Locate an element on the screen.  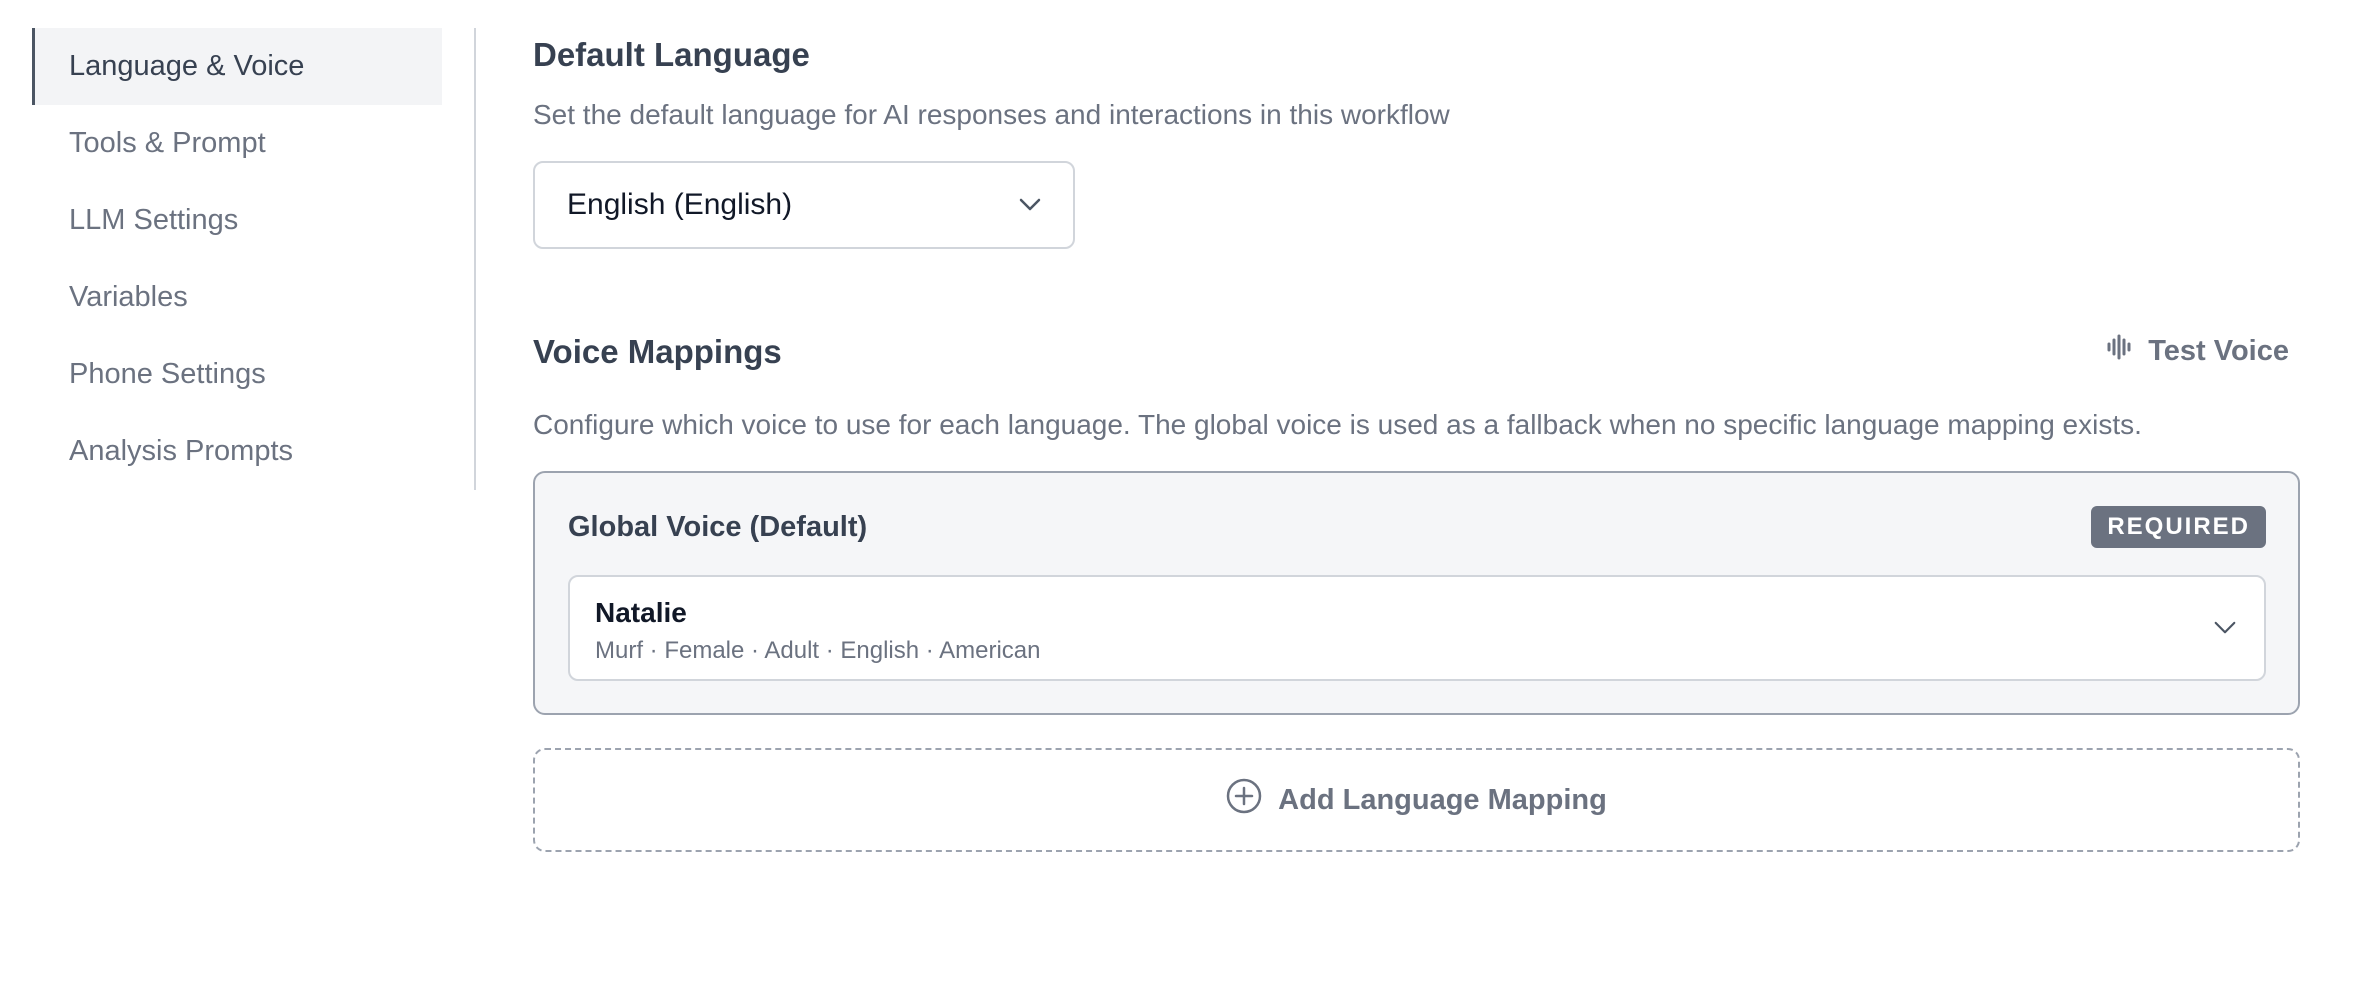
sidebar-item-label: Tools & Prompt is located at coordinates (167, 143).